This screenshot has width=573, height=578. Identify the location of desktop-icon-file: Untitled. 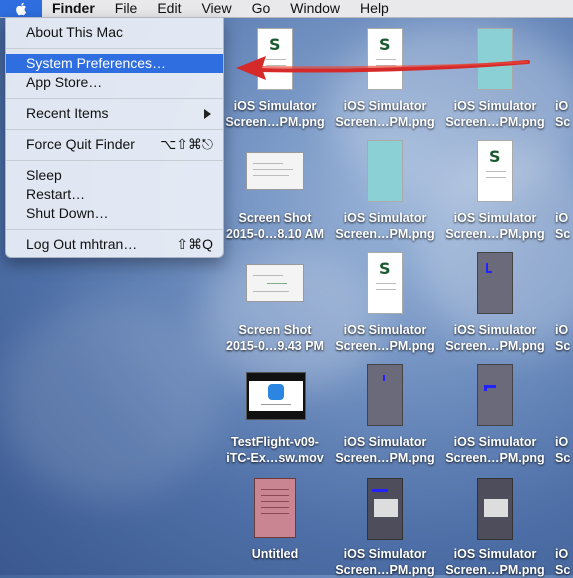
(275, 524).